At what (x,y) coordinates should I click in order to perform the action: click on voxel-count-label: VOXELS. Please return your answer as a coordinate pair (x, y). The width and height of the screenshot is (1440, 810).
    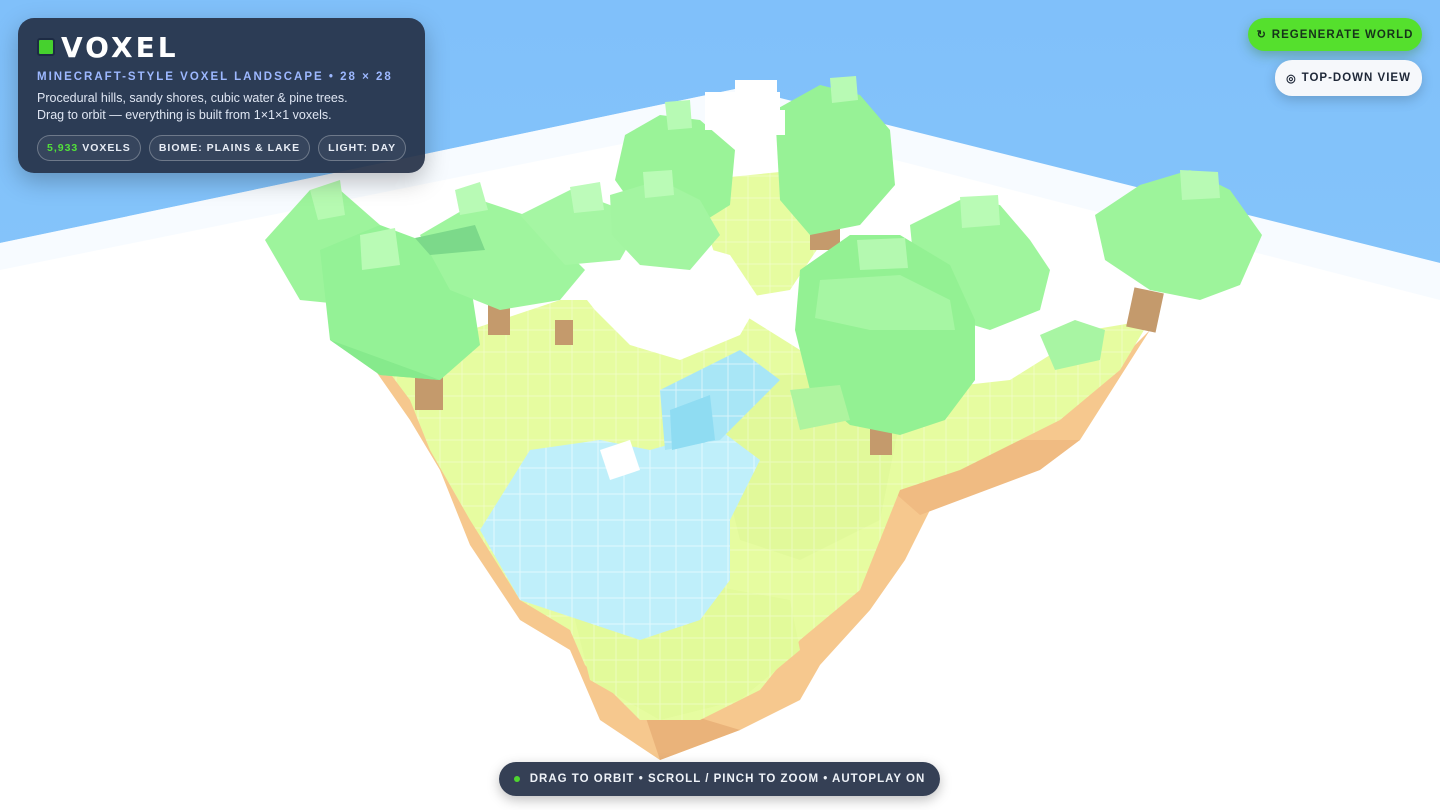
    Looking at the image, I should click on (106, 148).